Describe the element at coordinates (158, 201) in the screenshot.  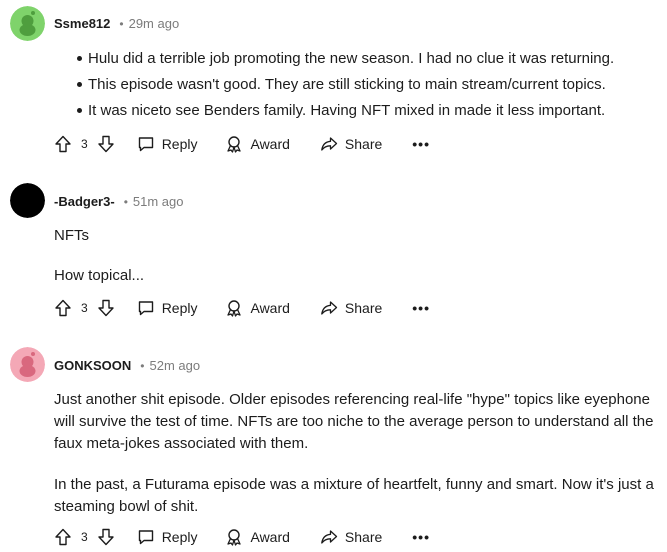
I see `timestamp: 51m ago` at that location.